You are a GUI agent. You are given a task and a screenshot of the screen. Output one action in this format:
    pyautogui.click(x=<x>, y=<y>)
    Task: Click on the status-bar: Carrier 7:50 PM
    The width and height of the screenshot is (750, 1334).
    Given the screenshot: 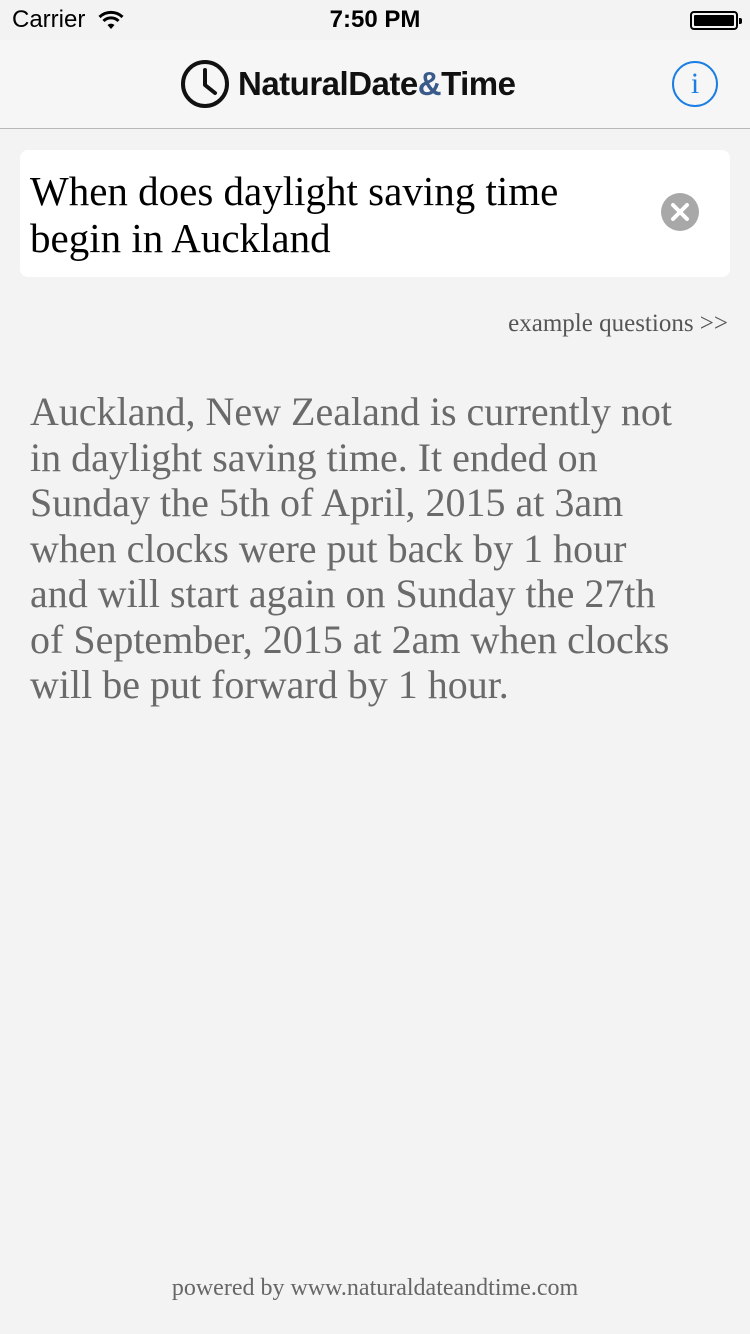 What is the action you would take?
    pyautogui.click(x=375, y=20)
    